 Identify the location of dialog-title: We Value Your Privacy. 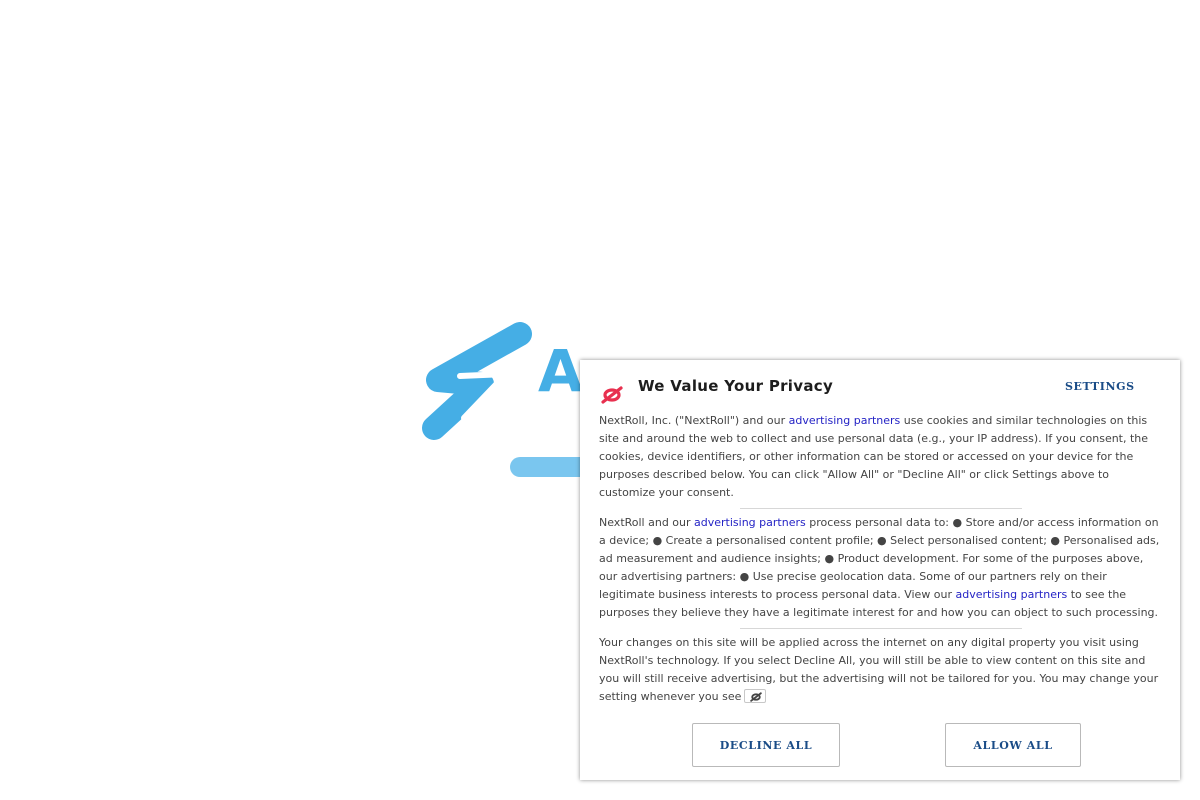
(736, 386).